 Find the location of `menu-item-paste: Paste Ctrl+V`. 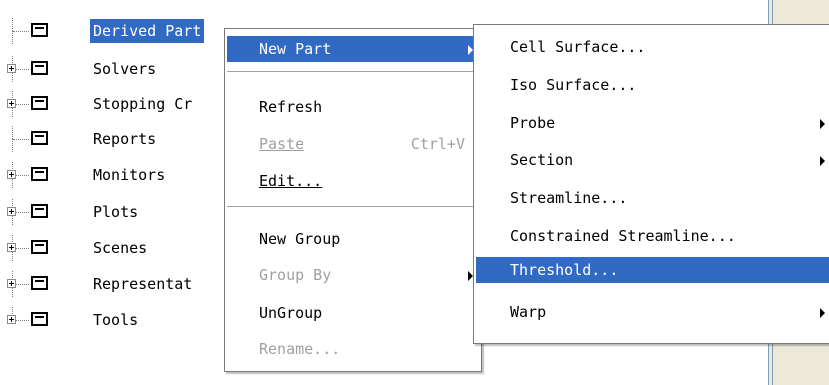

menu-item-paste: Paste Ctrl+V is located at coordinates (353, 144).